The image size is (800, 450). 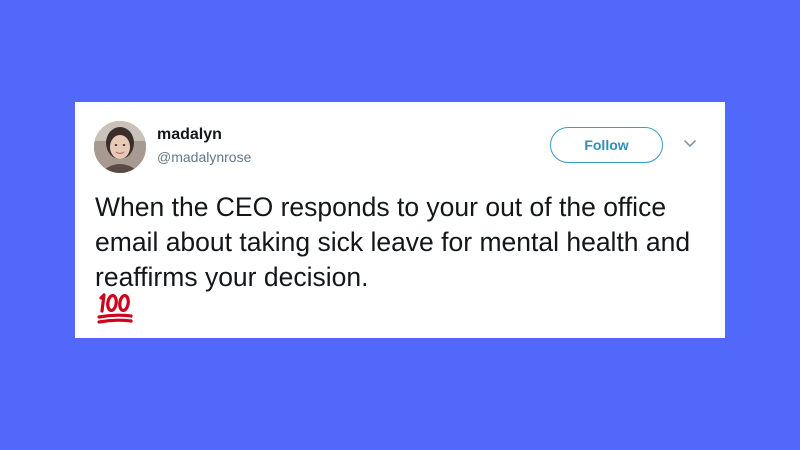 What do you see at coordinates (204, 157) in the screenshot?
I see `author-handle: @madalynrose` at bounding box center [204, 157].